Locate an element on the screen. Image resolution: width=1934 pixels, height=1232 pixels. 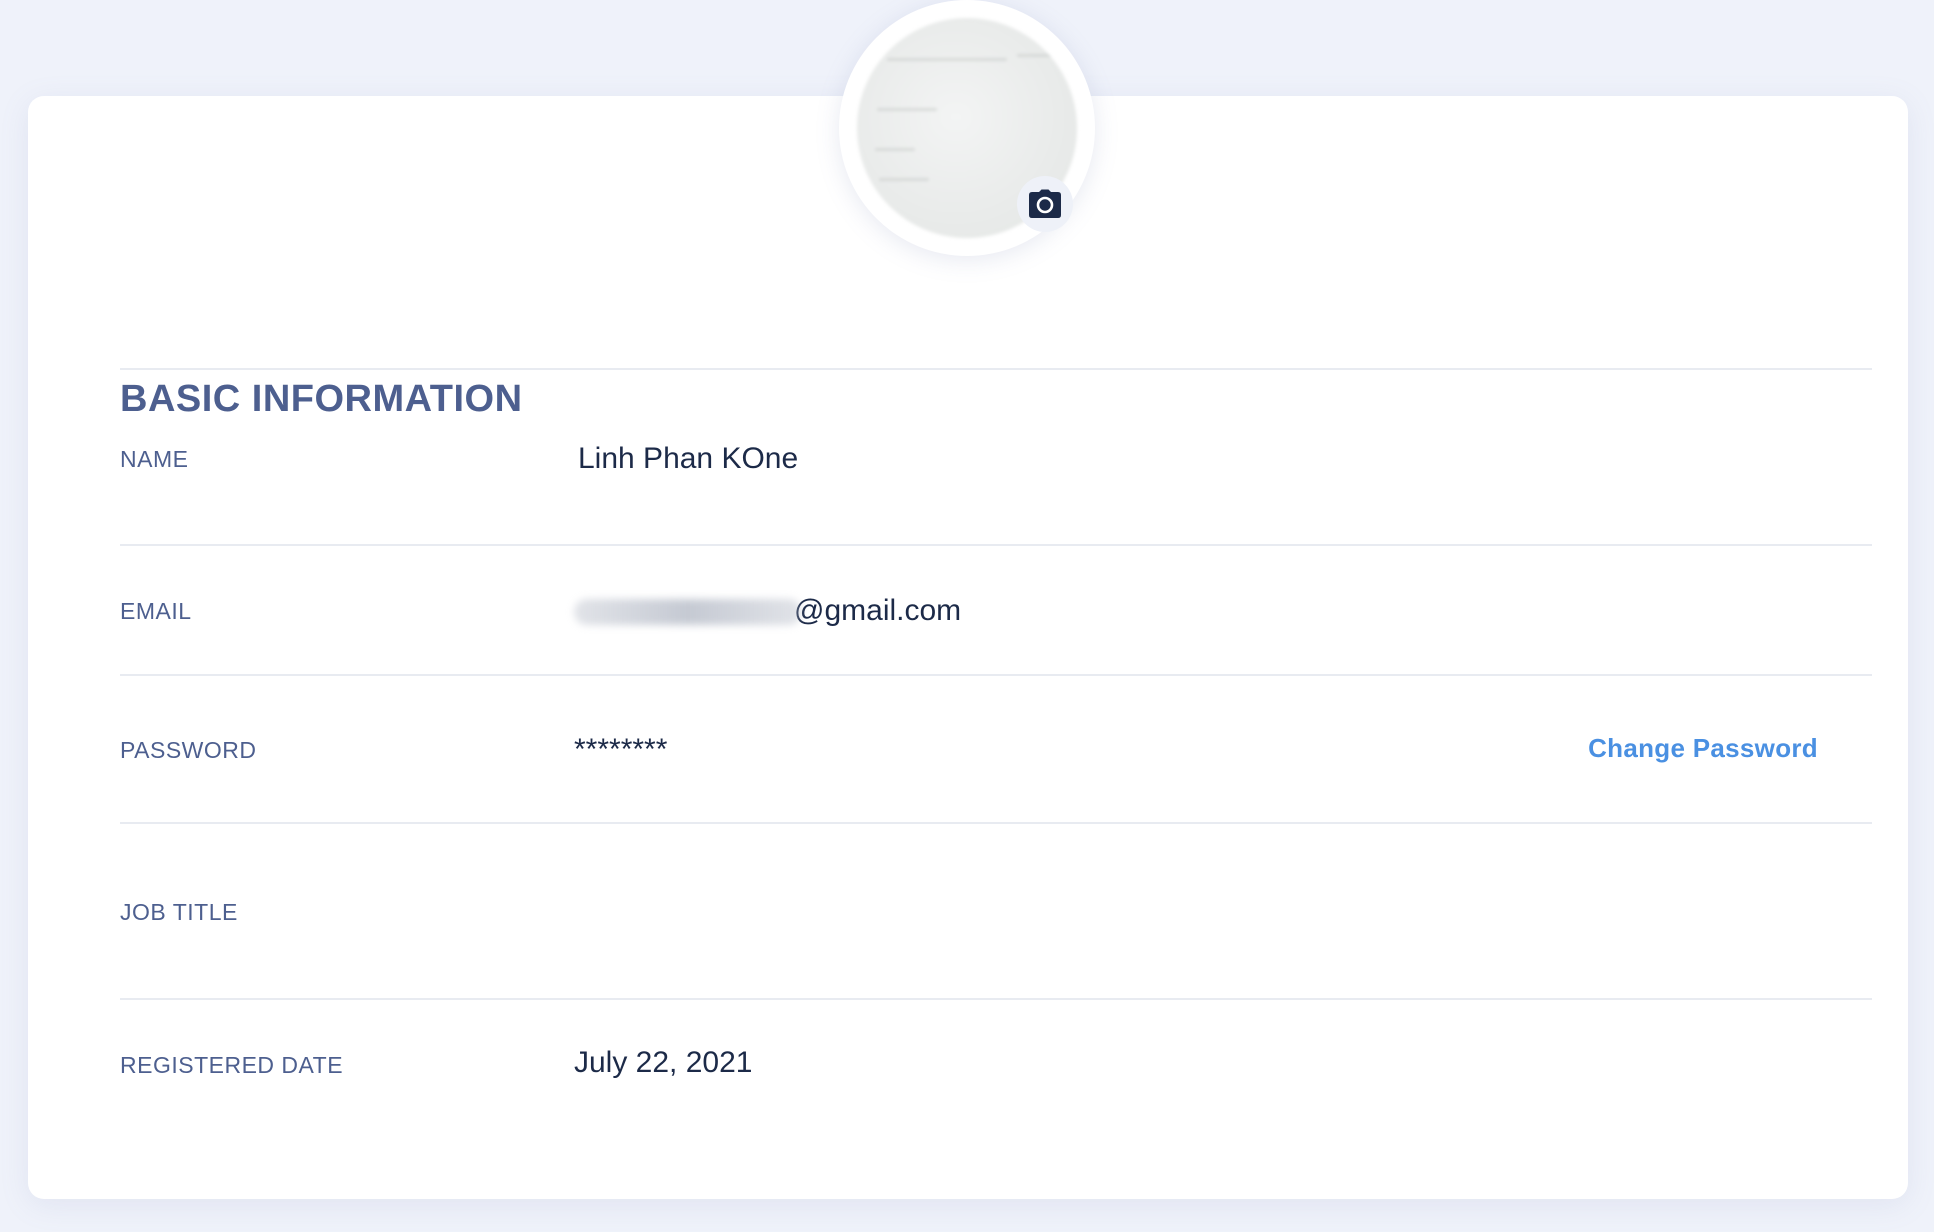
change-password-link: Change Password is located at coordinates (1703, 748).